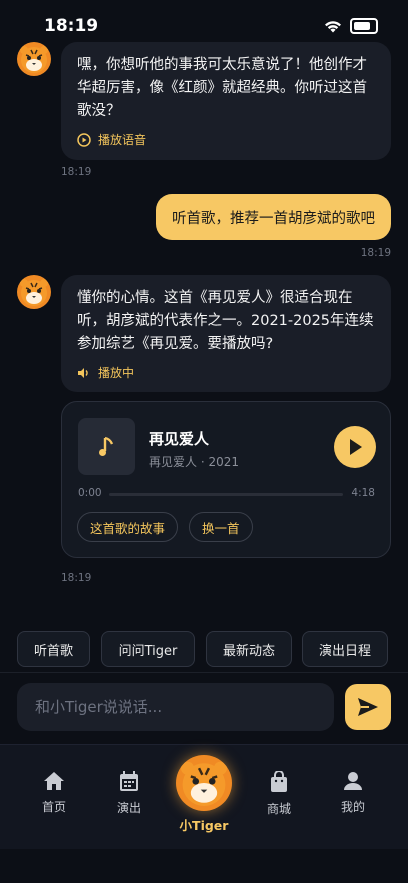  Describe the element at coordinates (345, 649) in the screenshot. I see `quick-action-schedule: 演出日程` at that location.